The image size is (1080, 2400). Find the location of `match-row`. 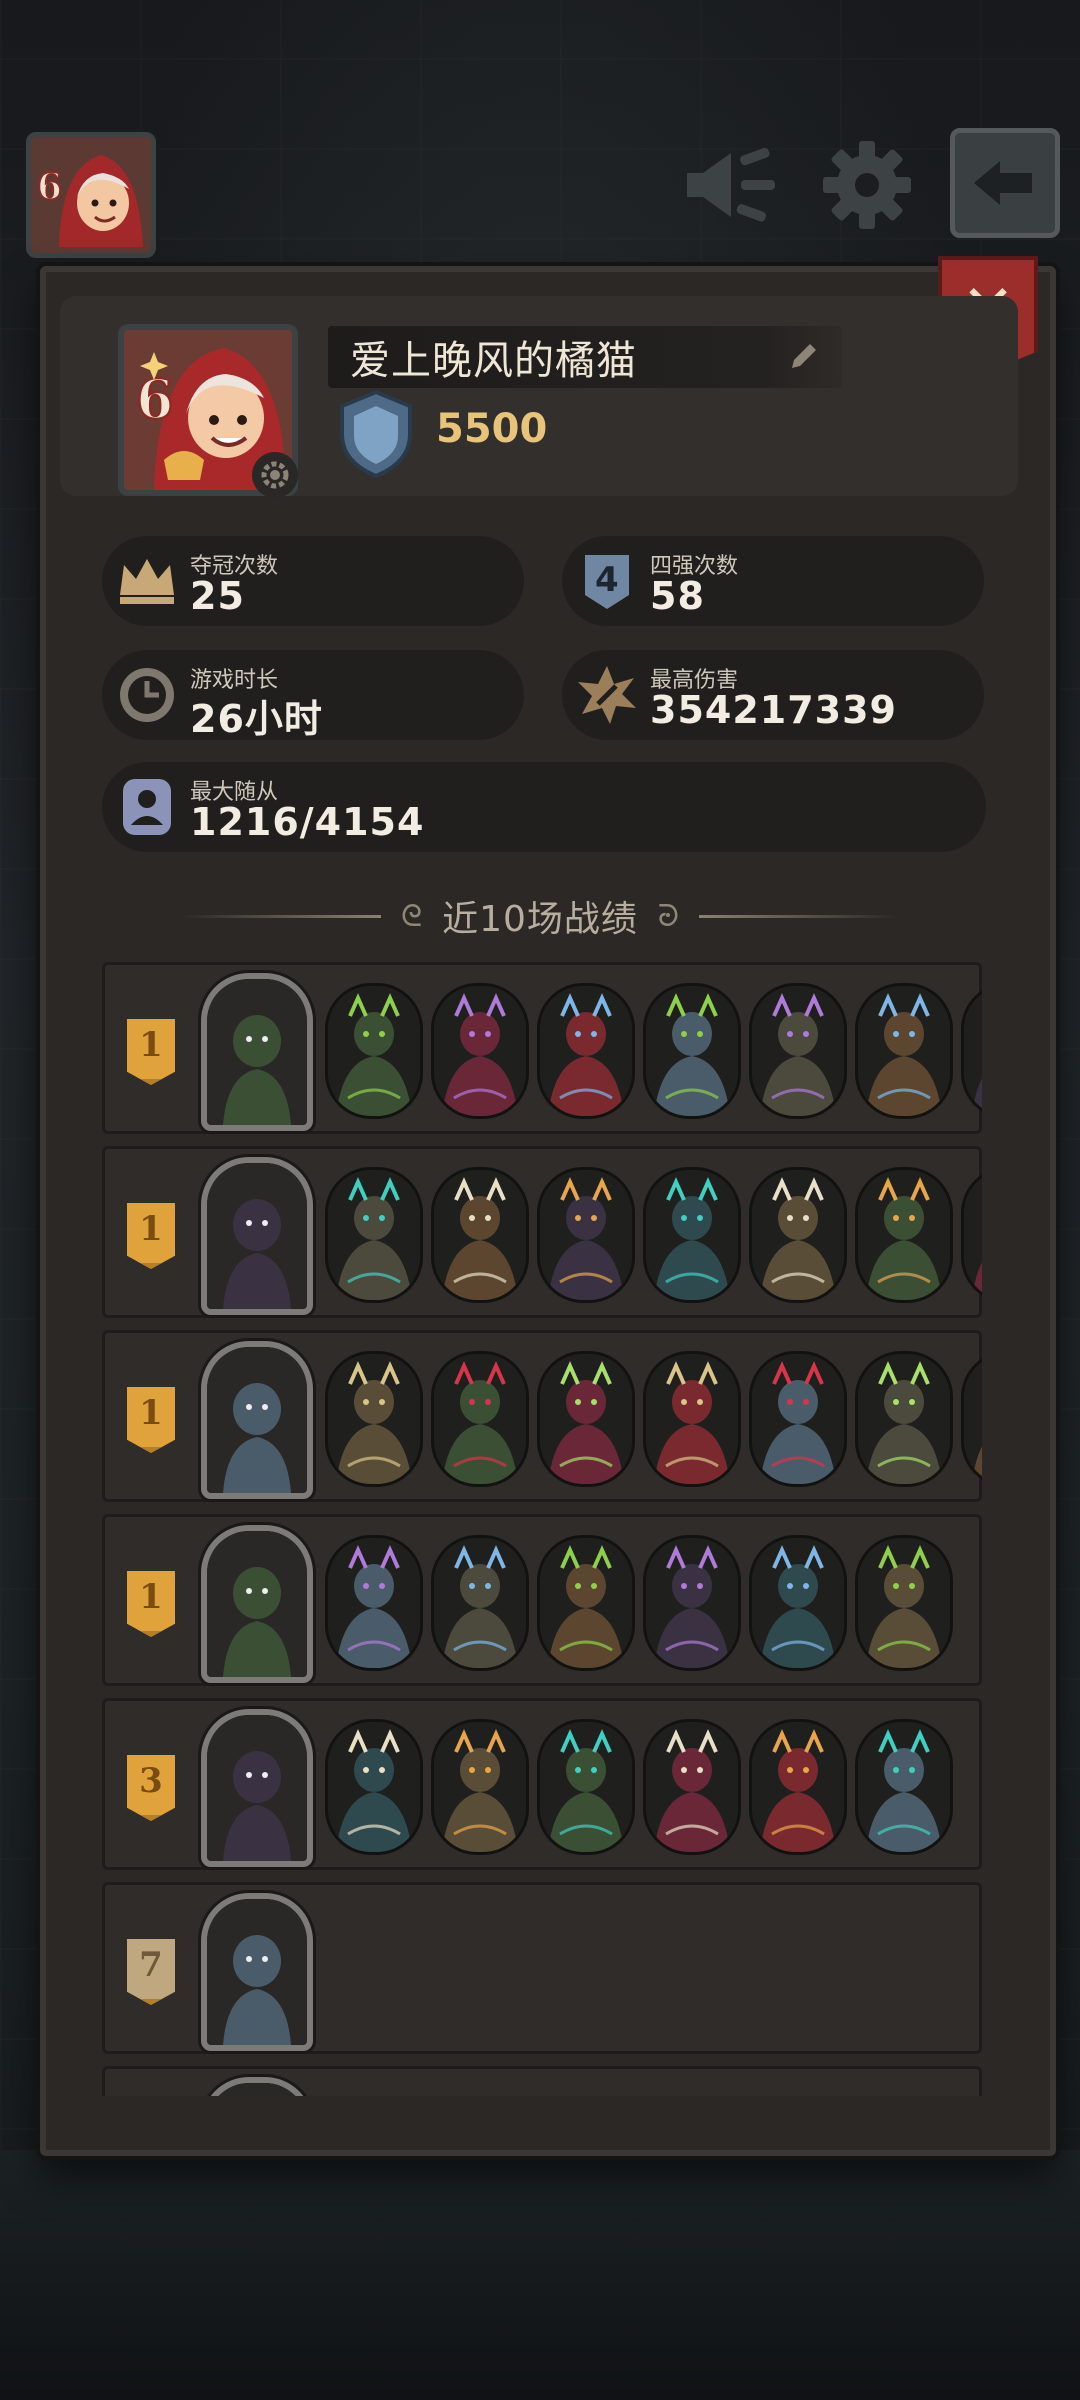

match-row is located at coordinates (542, 2081).